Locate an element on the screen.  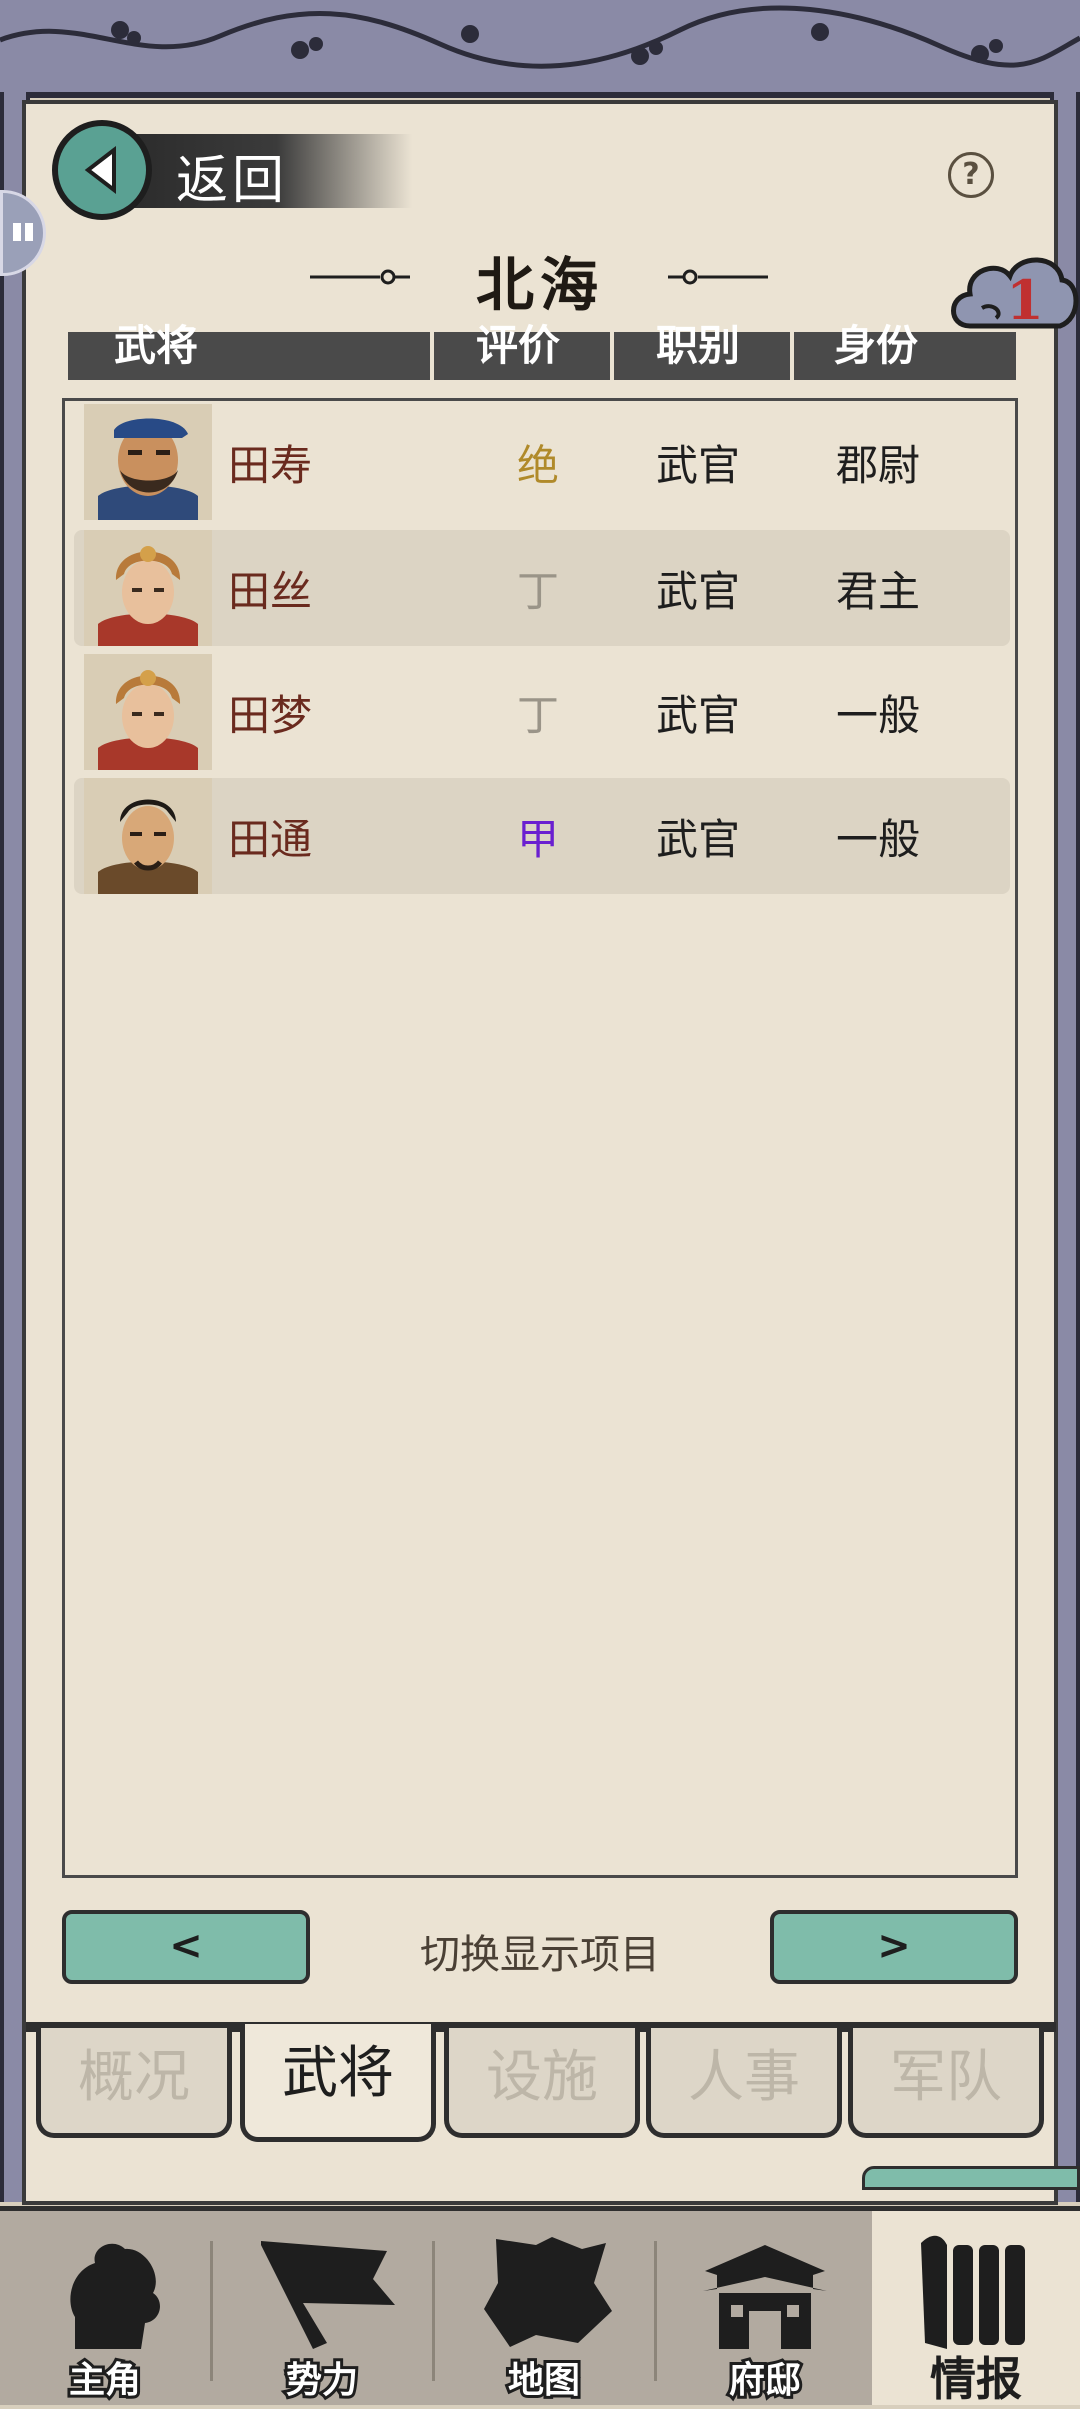
help-button: ? is located at coordinates (971, 175).